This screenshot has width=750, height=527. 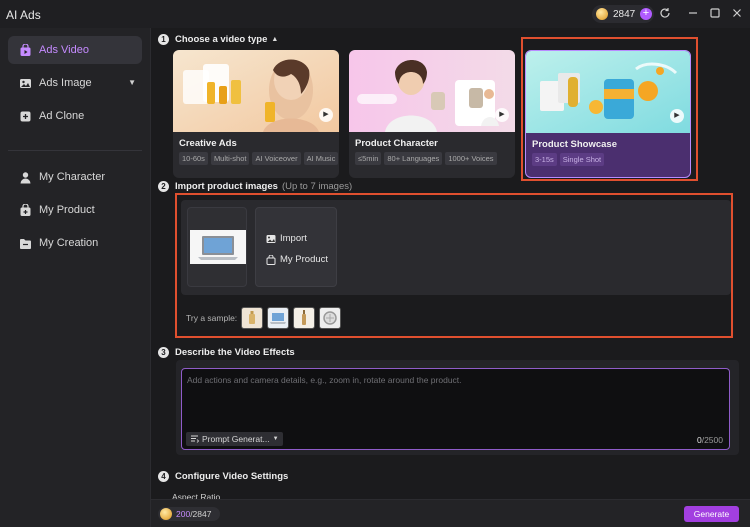 What do you see at coordinates (163, 186) in the screenshot?
I see `step-number: 2` at bounding box center [163, 186].